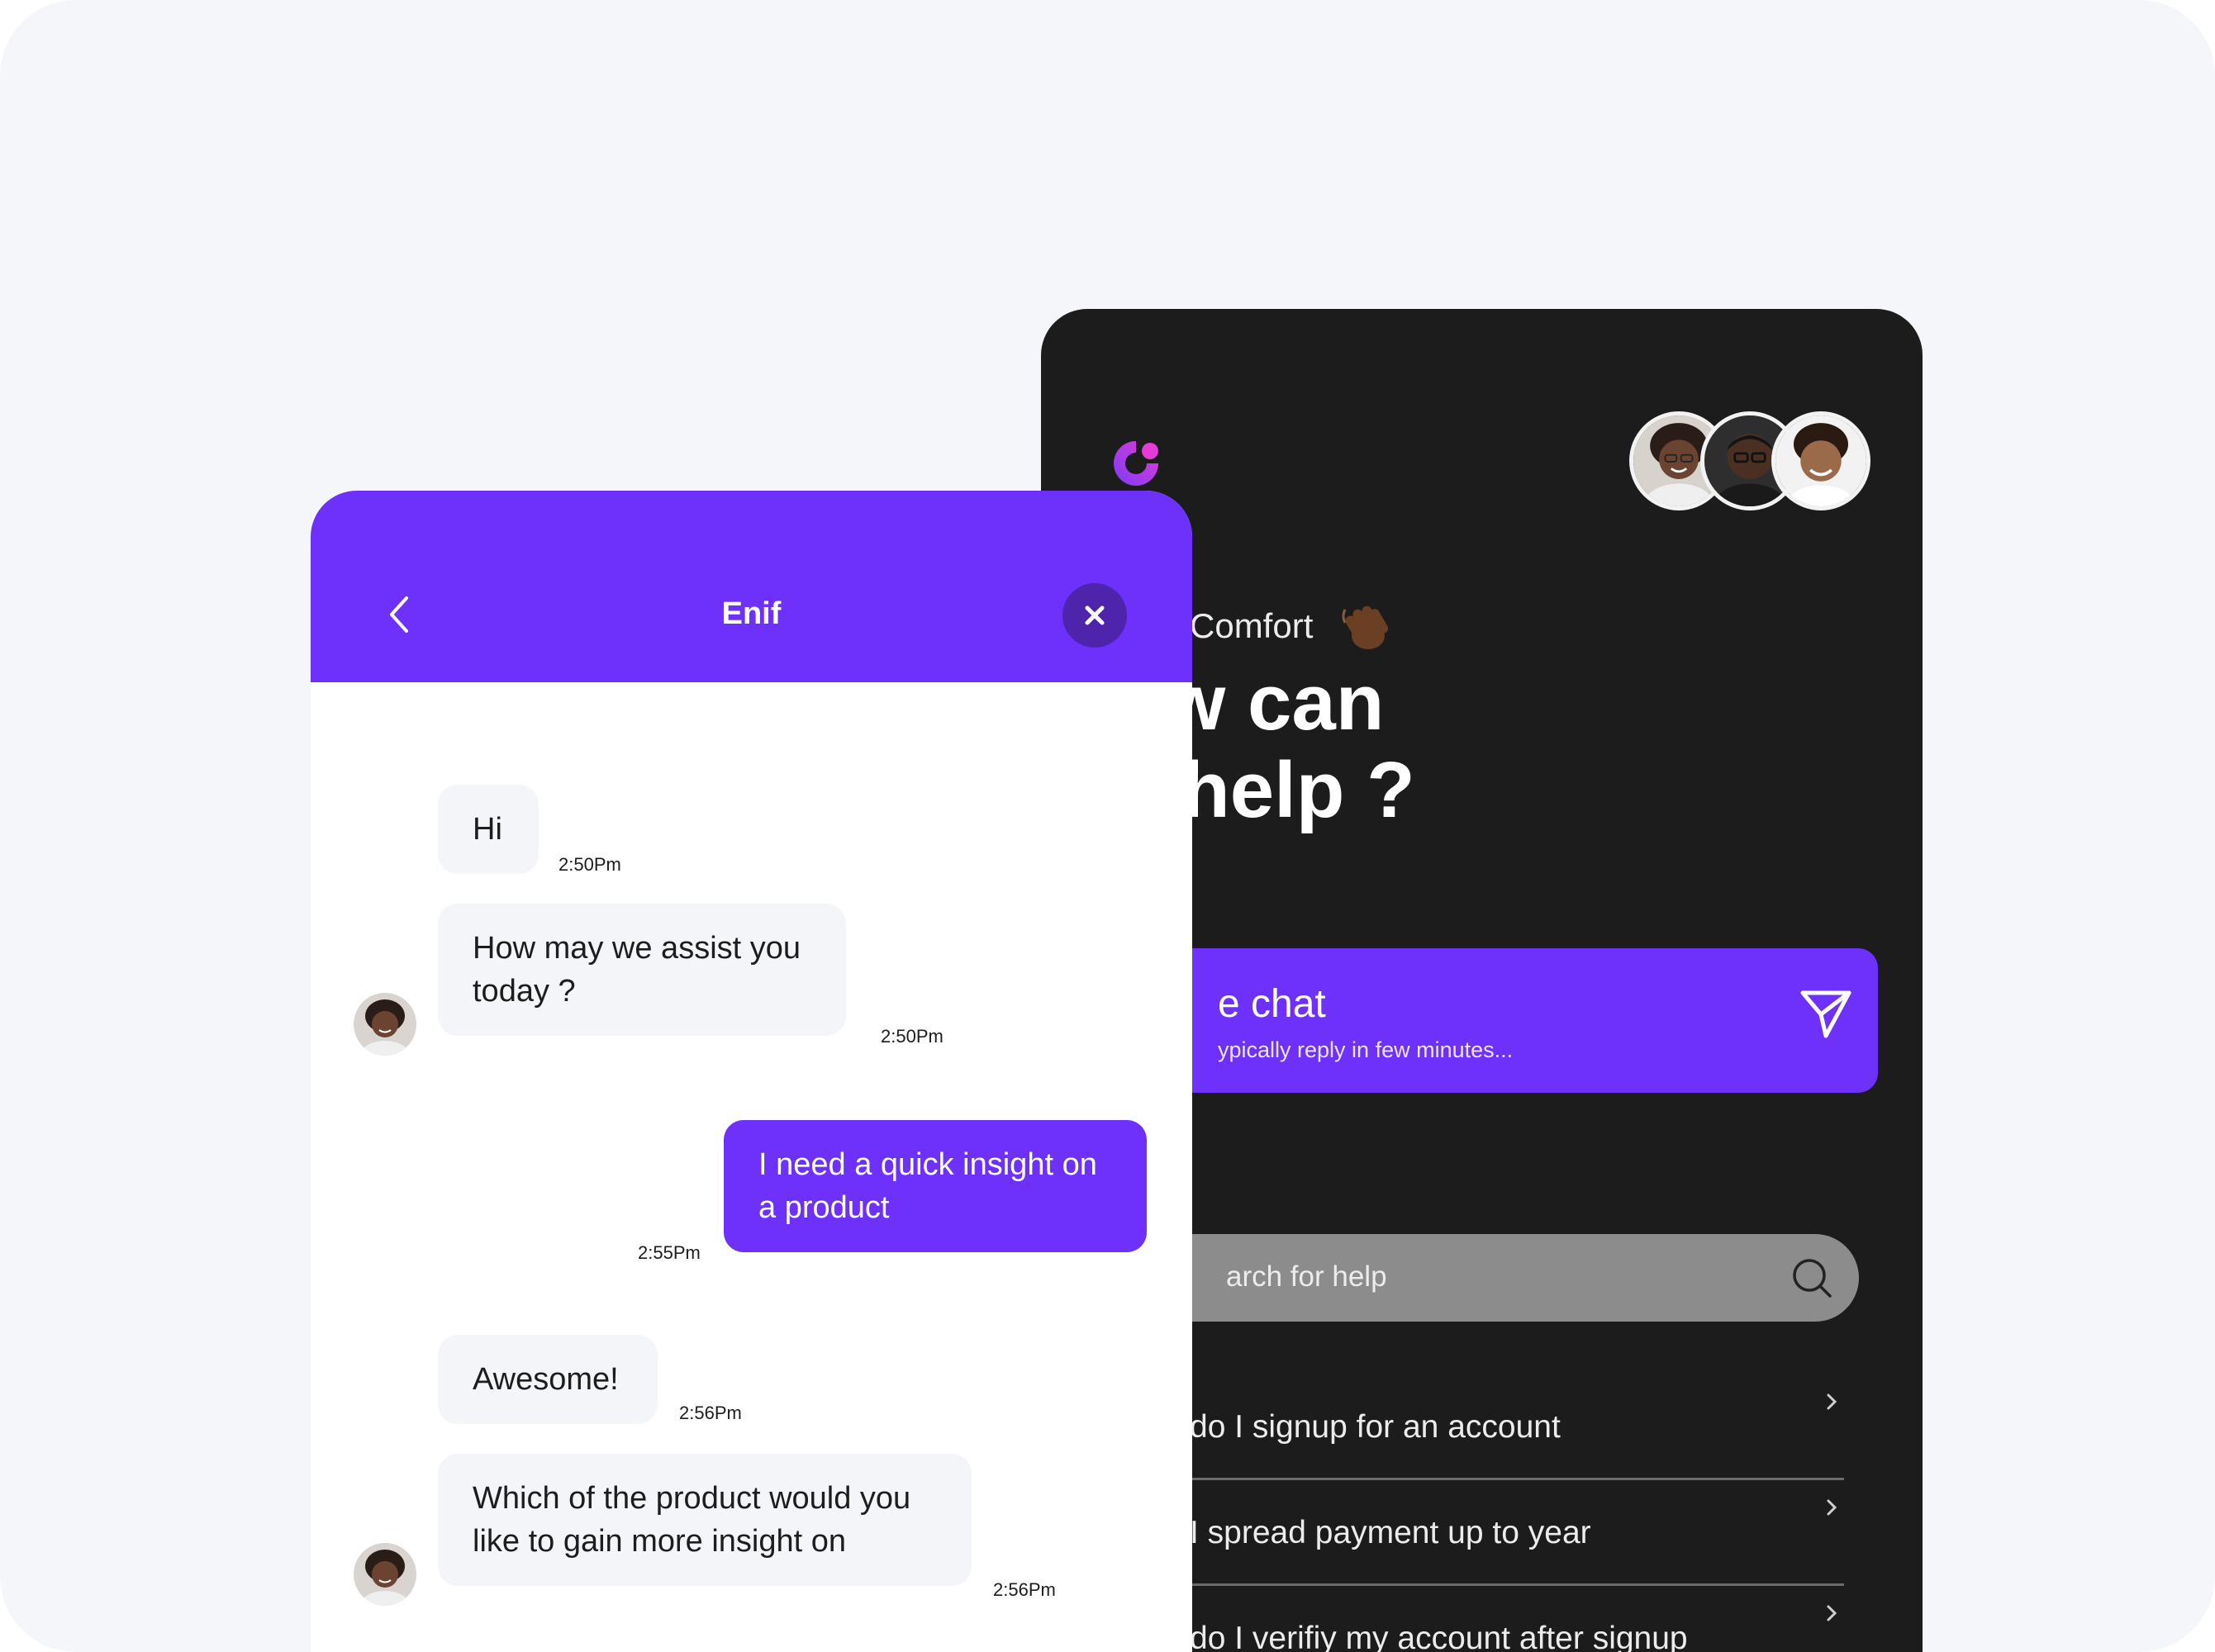 This screenshot has width=2215, height=1652. Describe the element at coordinates (1306, 1276) in the screenshot. I see `search-placeholder: arch for help` at that location.